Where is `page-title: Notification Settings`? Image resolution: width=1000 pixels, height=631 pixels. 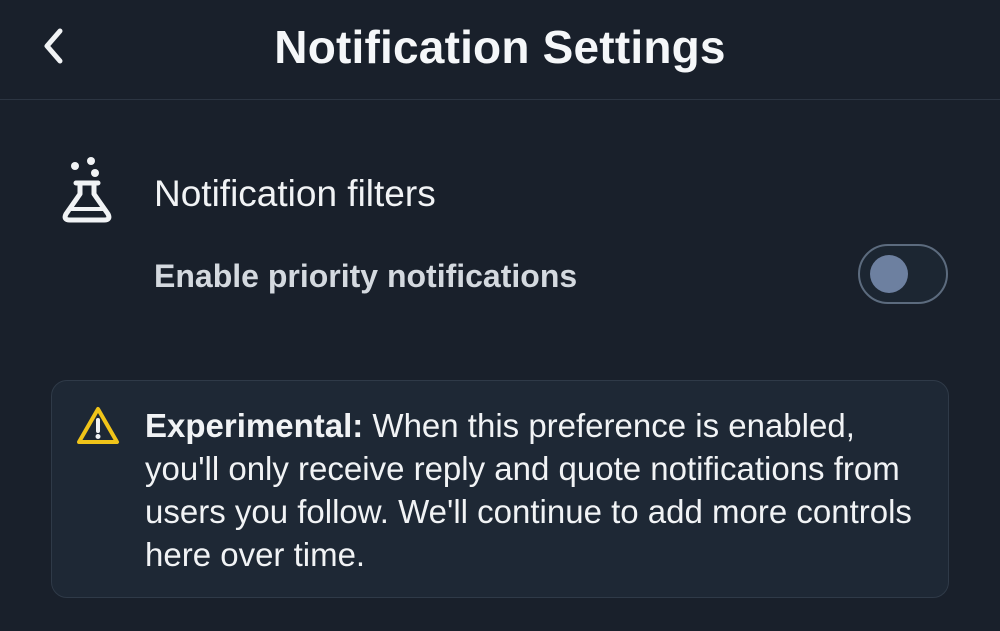 page-title: Notification Settings is located at coordinates (500, 47).